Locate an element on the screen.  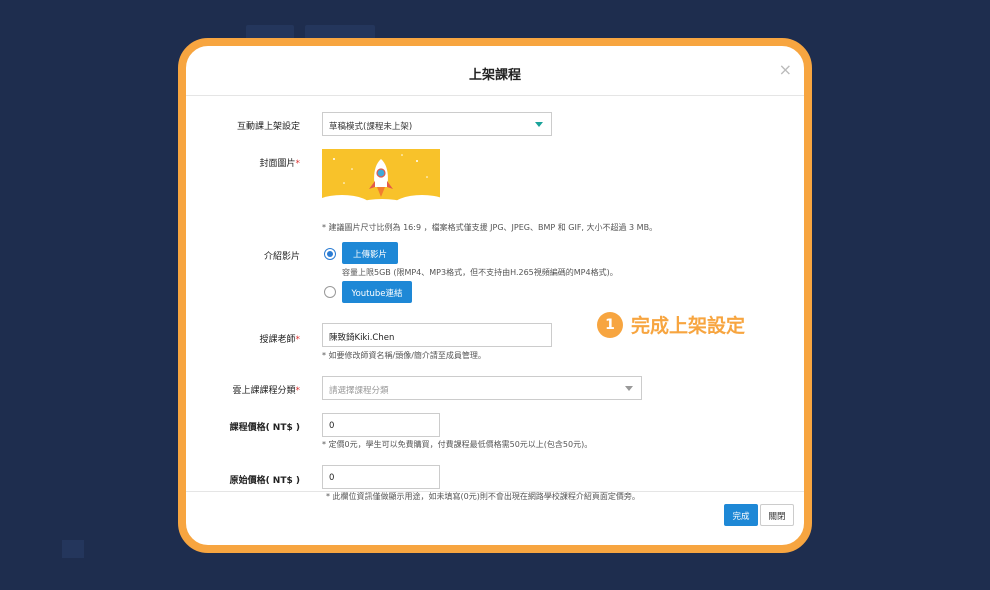
step-callout-text: 完成上架設定 is located at coordinates (688, 326).